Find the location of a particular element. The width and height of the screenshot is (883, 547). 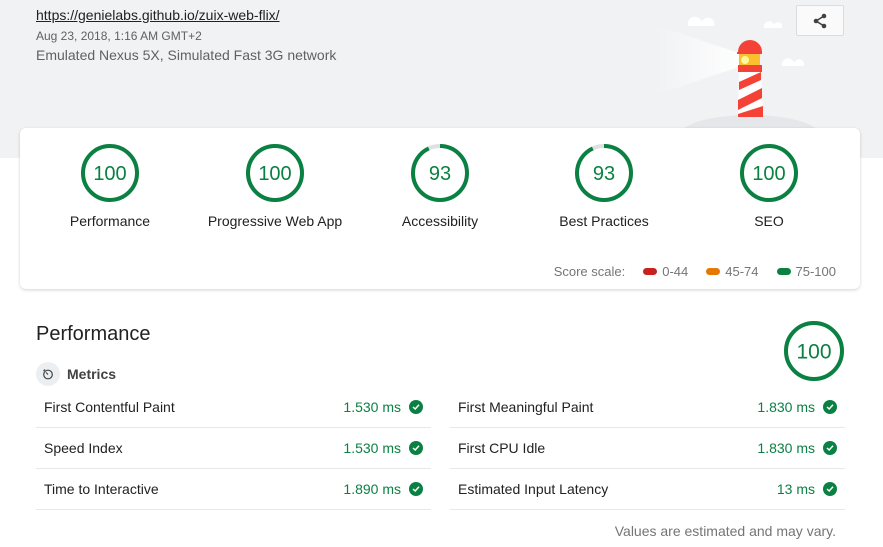

gauge-label: SEO is located at coordinates (769, 221).